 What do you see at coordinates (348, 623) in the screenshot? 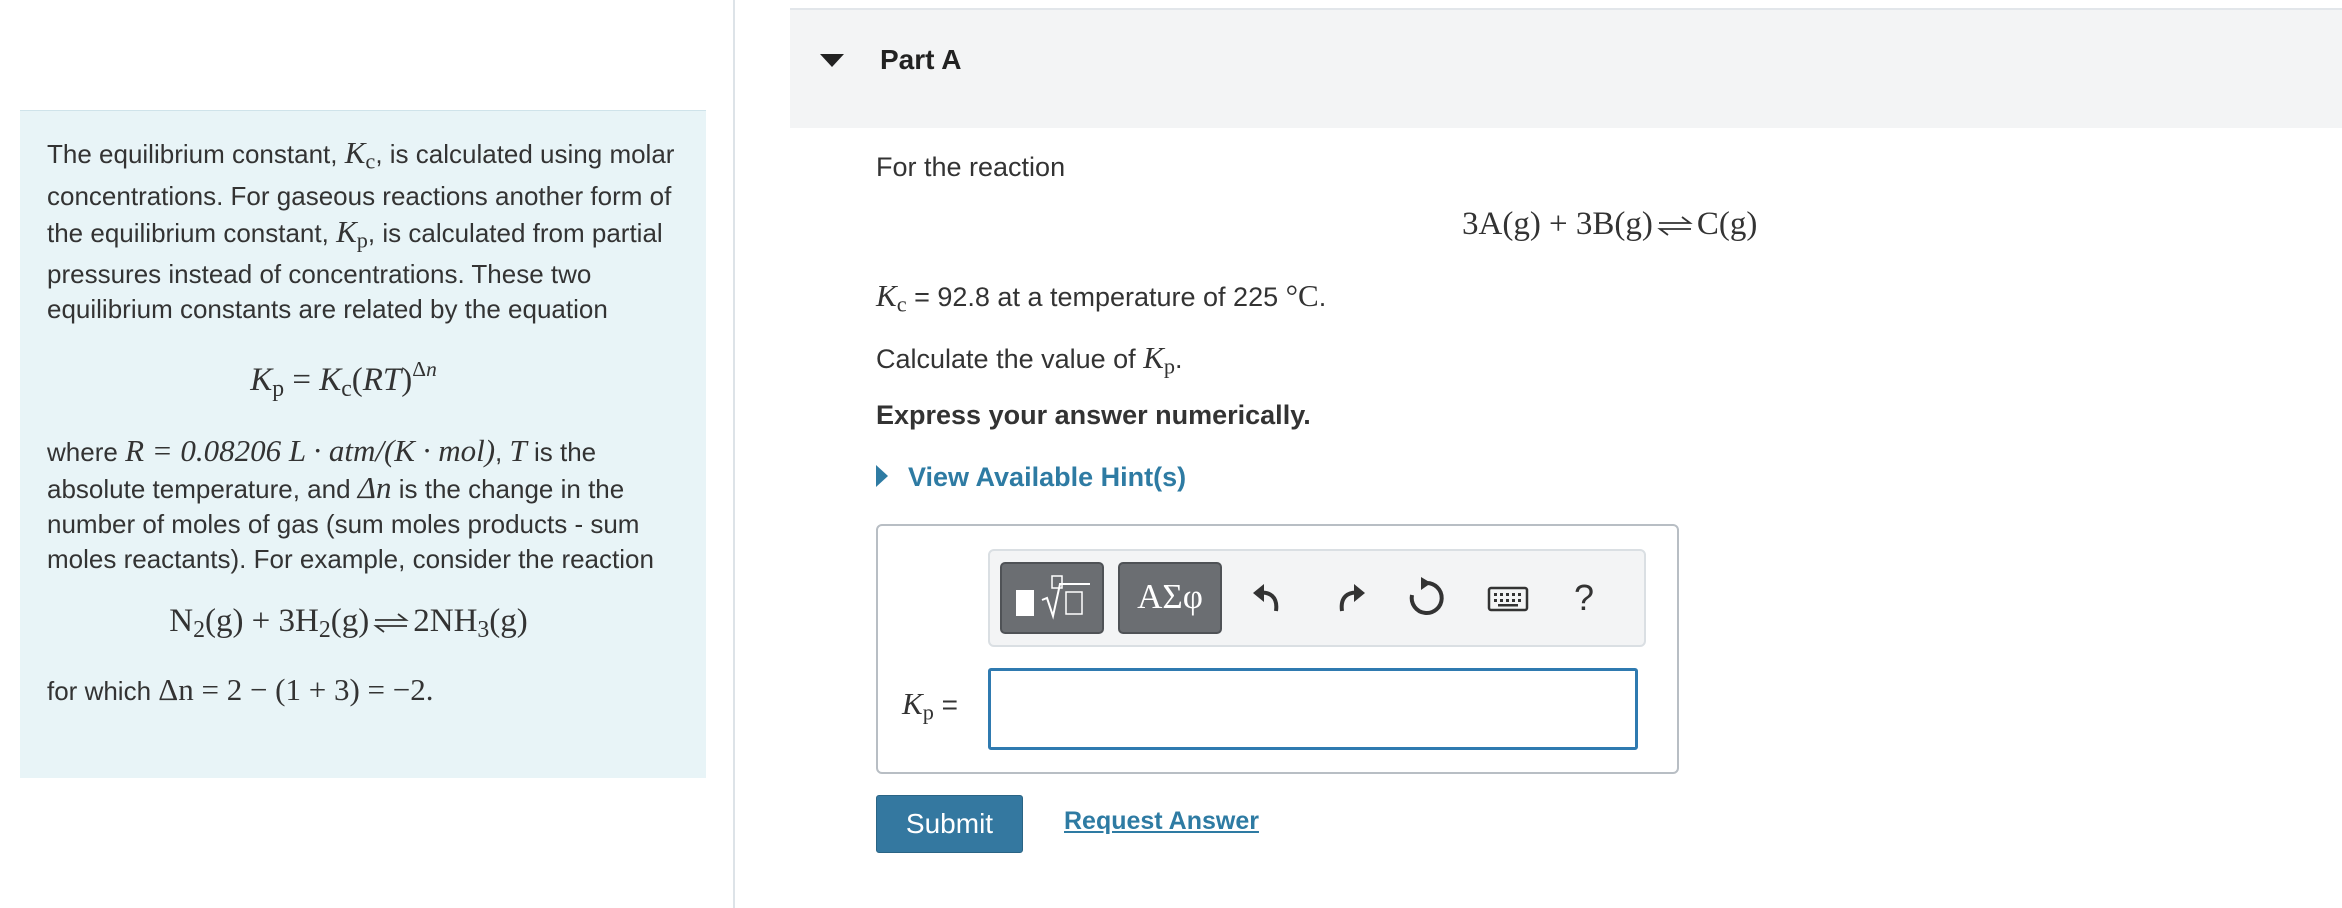
I see `example-reaction-equation: N2(g) + 3H2(g) 2NH3(g)` at bounding box center [348, 623].